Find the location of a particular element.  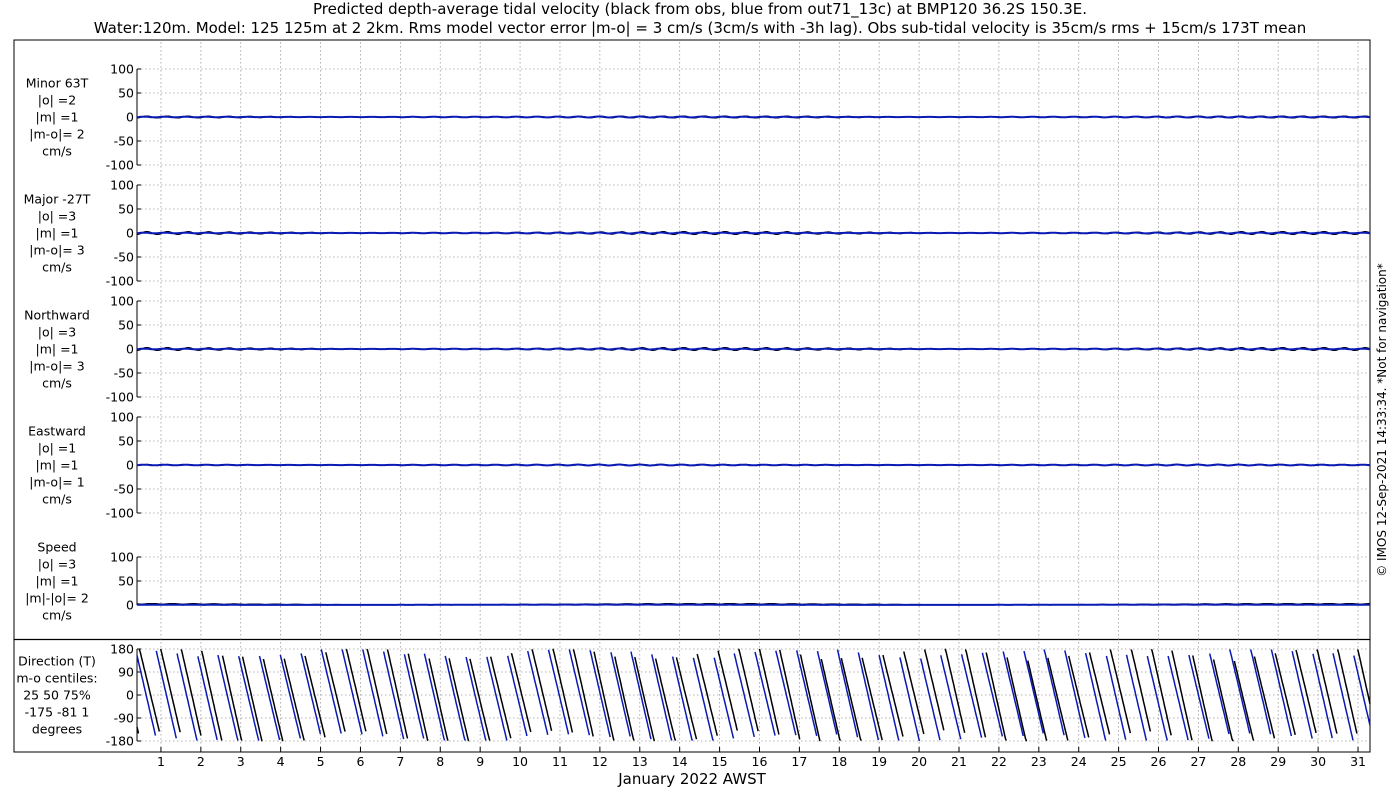

series-out71_13c-speed is located at coordinates (753, 605).